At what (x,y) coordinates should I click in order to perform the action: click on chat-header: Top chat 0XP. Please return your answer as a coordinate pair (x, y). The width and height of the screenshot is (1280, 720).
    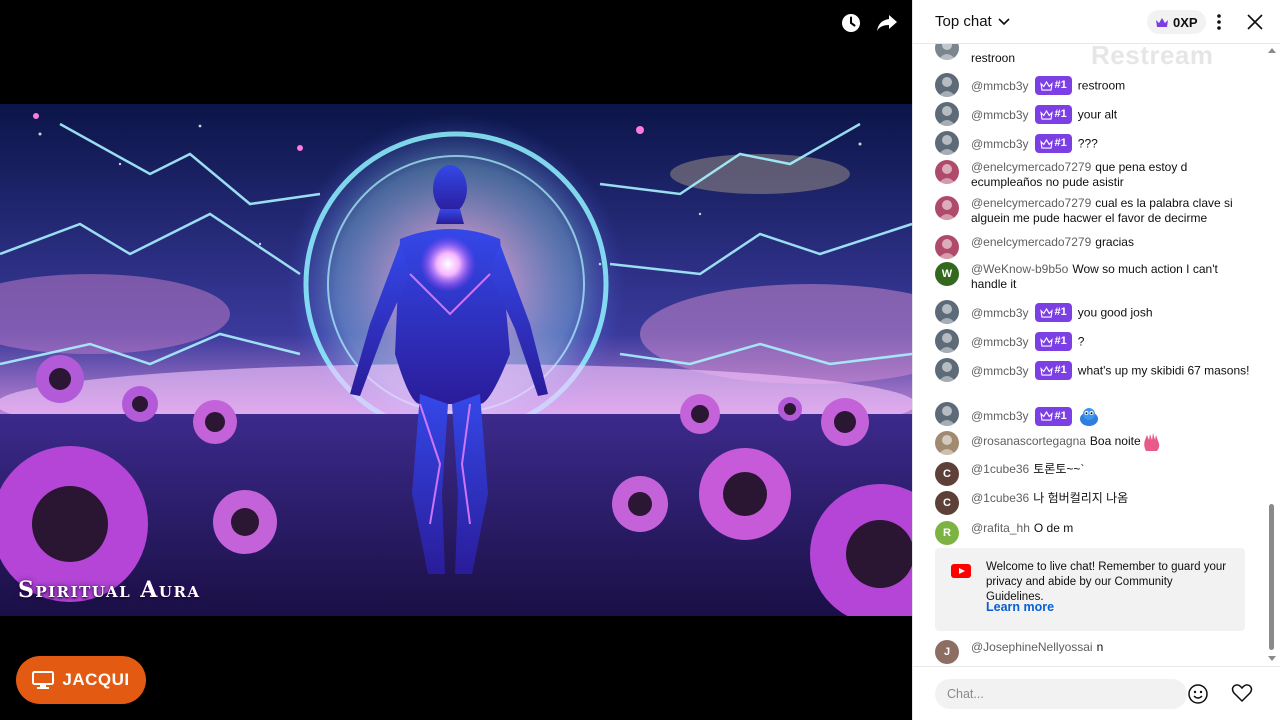
    Looking at the image, I should click on (1096, 22).